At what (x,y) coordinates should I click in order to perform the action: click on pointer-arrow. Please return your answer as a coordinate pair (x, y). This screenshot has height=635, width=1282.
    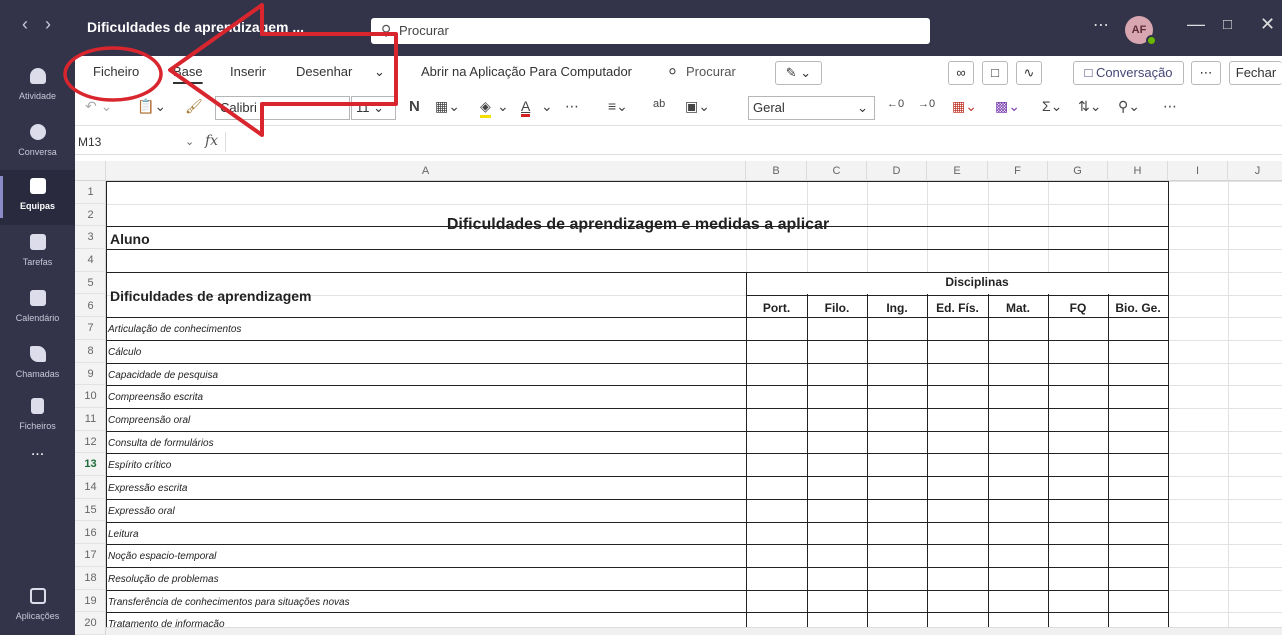
    Looking at the image, I should click on (283, 70).